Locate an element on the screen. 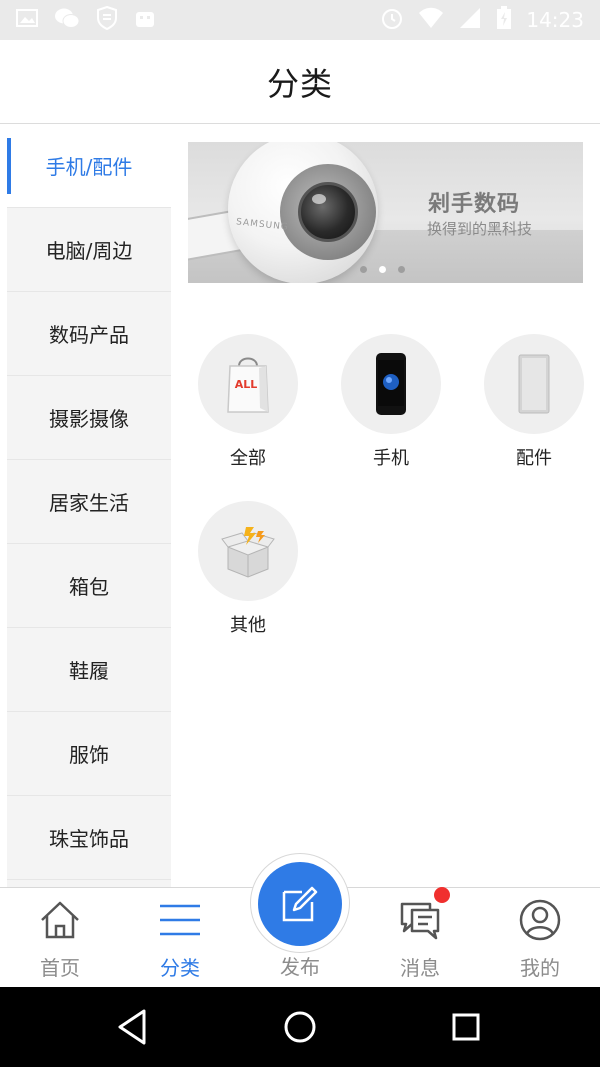 The image size is (600, 1067). android-notification-icon is located at coordinates (145, 20).